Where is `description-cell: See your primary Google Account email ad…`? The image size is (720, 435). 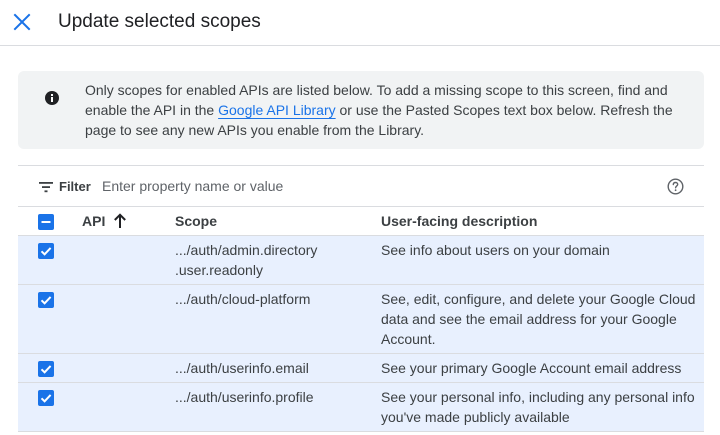
description-cell: See your primary Google Account email ad… is located at coordinates (531, 368).